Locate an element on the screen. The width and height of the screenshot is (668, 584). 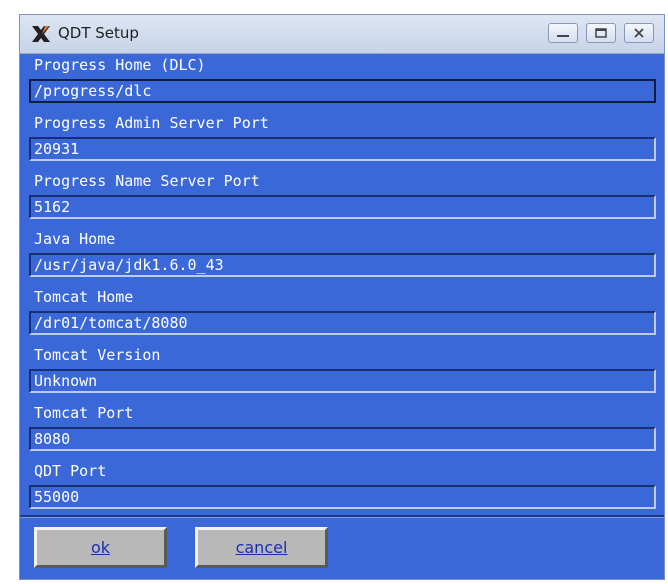
x-logo-icon is located at coordinates (41, 34).